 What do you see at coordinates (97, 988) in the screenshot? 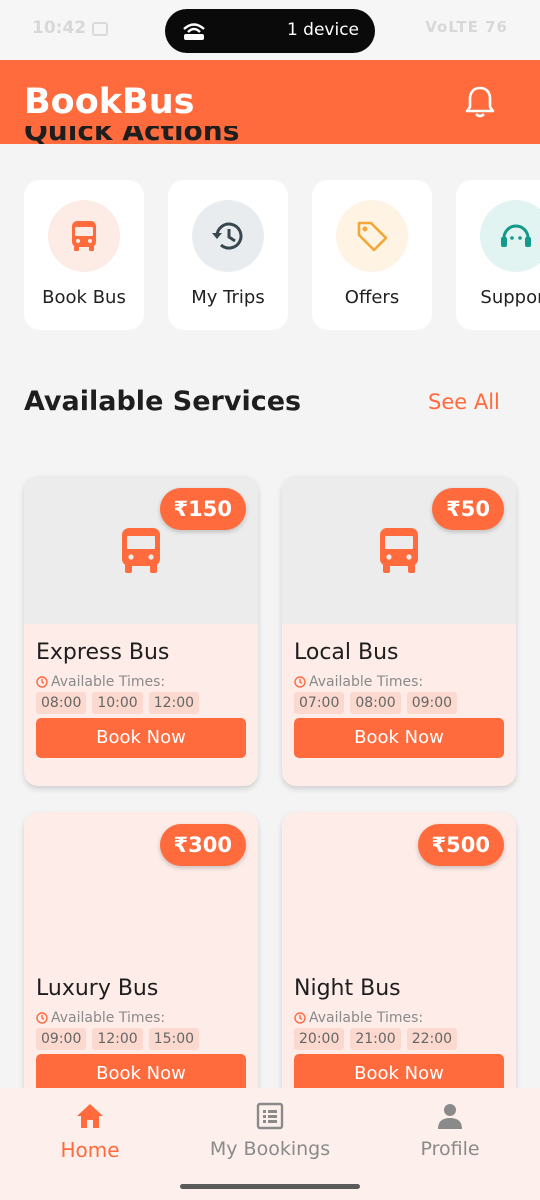
I see `service-name: Luxury Bus` at bounding box center [97, 988].